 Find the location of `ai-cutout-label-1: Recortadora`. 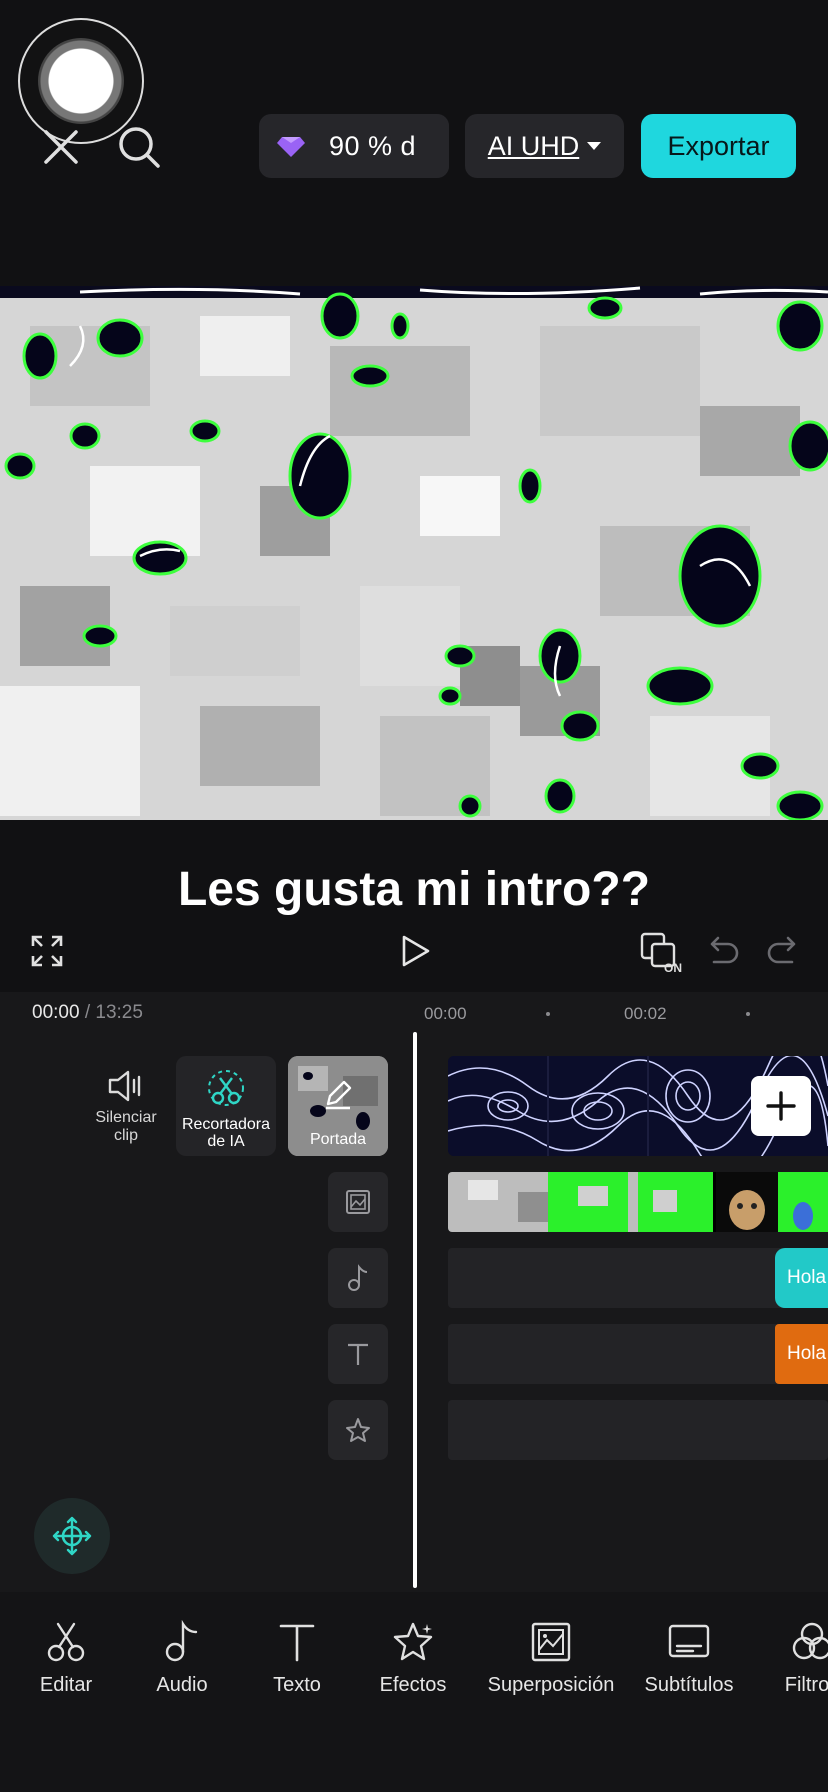

ai-cutout-label-1: Recortadora is located at coordinates (226, 1124).